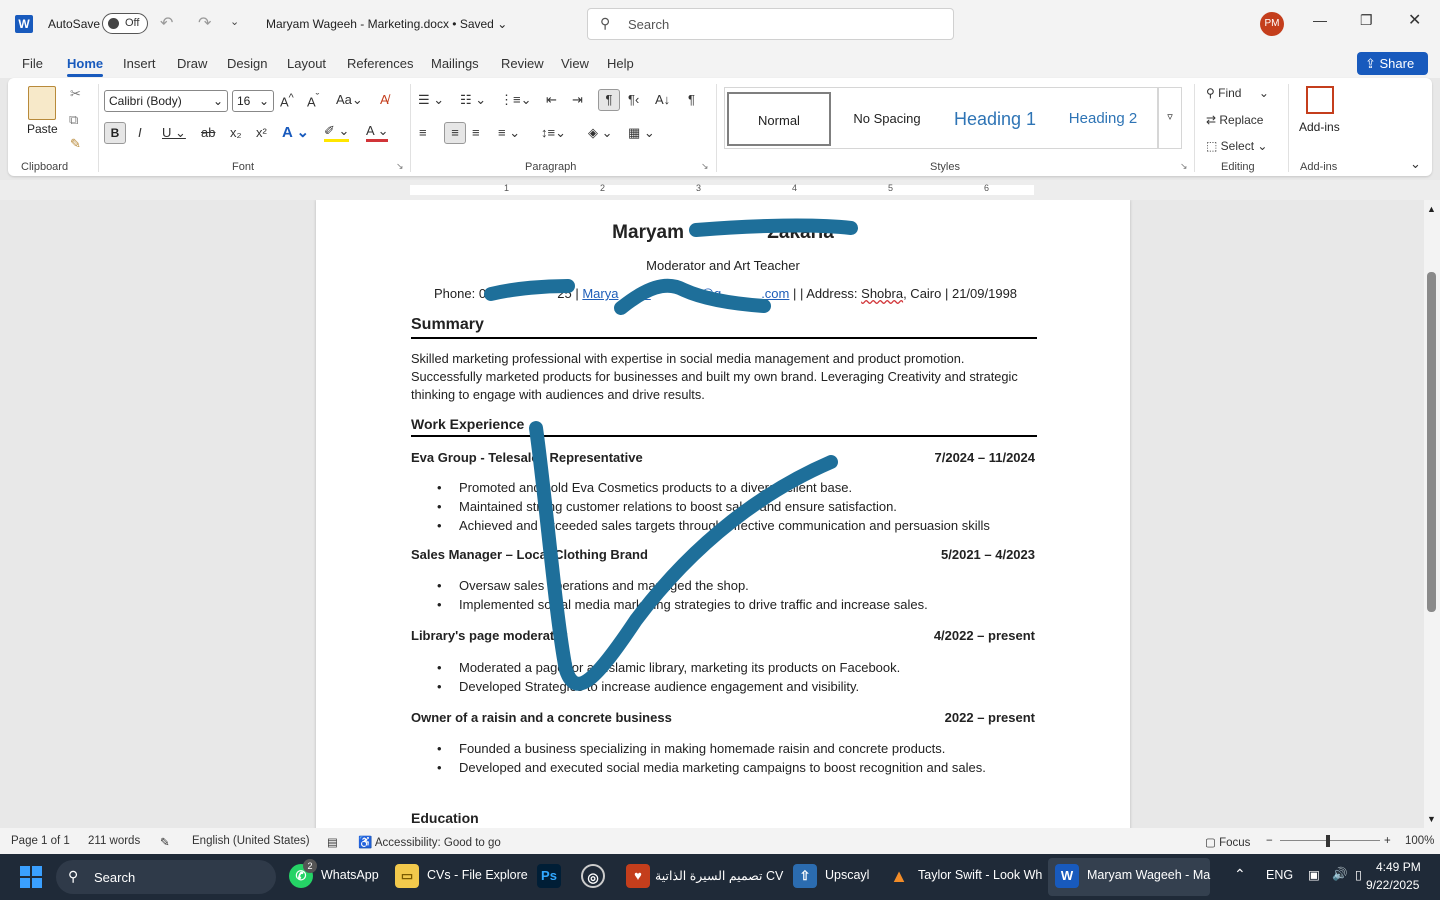  Describe the element at coordinates (609, 100) in the screenshot. I see `ltr-icon: ¶` at that location.